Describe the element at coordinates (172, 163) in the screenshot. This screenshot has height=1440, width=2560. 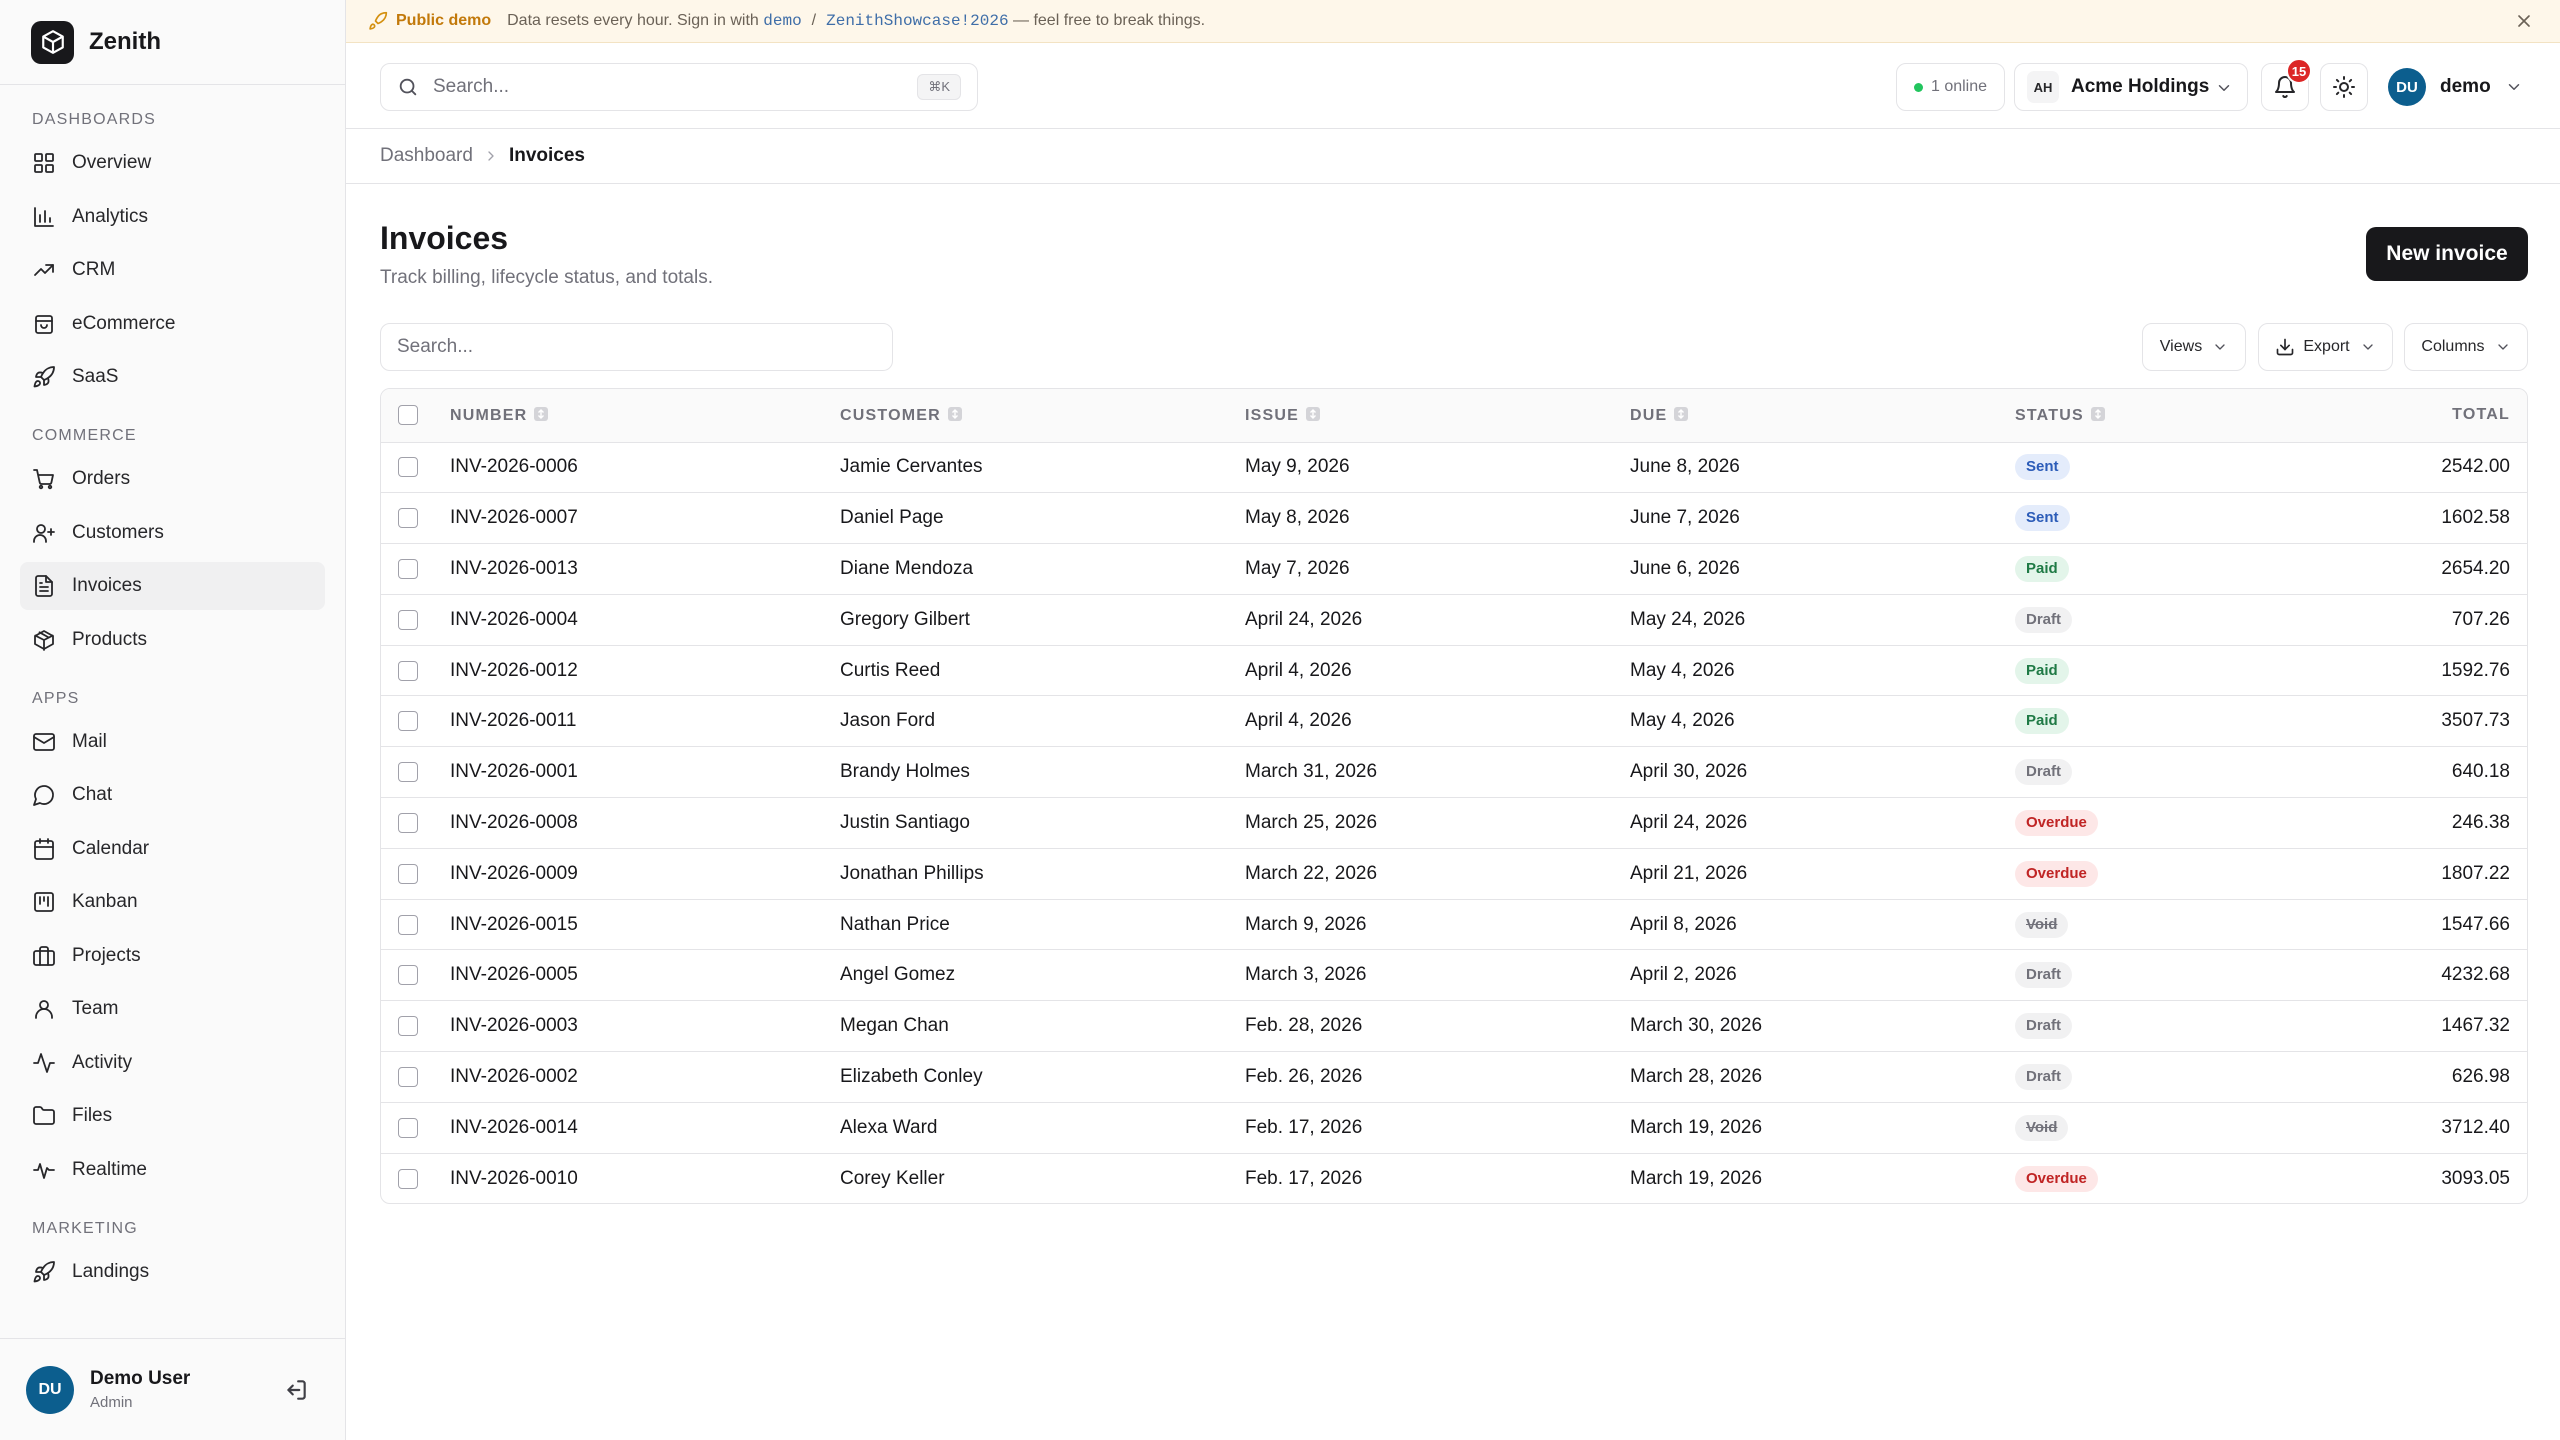
I see `sidebar-item-overview: Overview` at that location.